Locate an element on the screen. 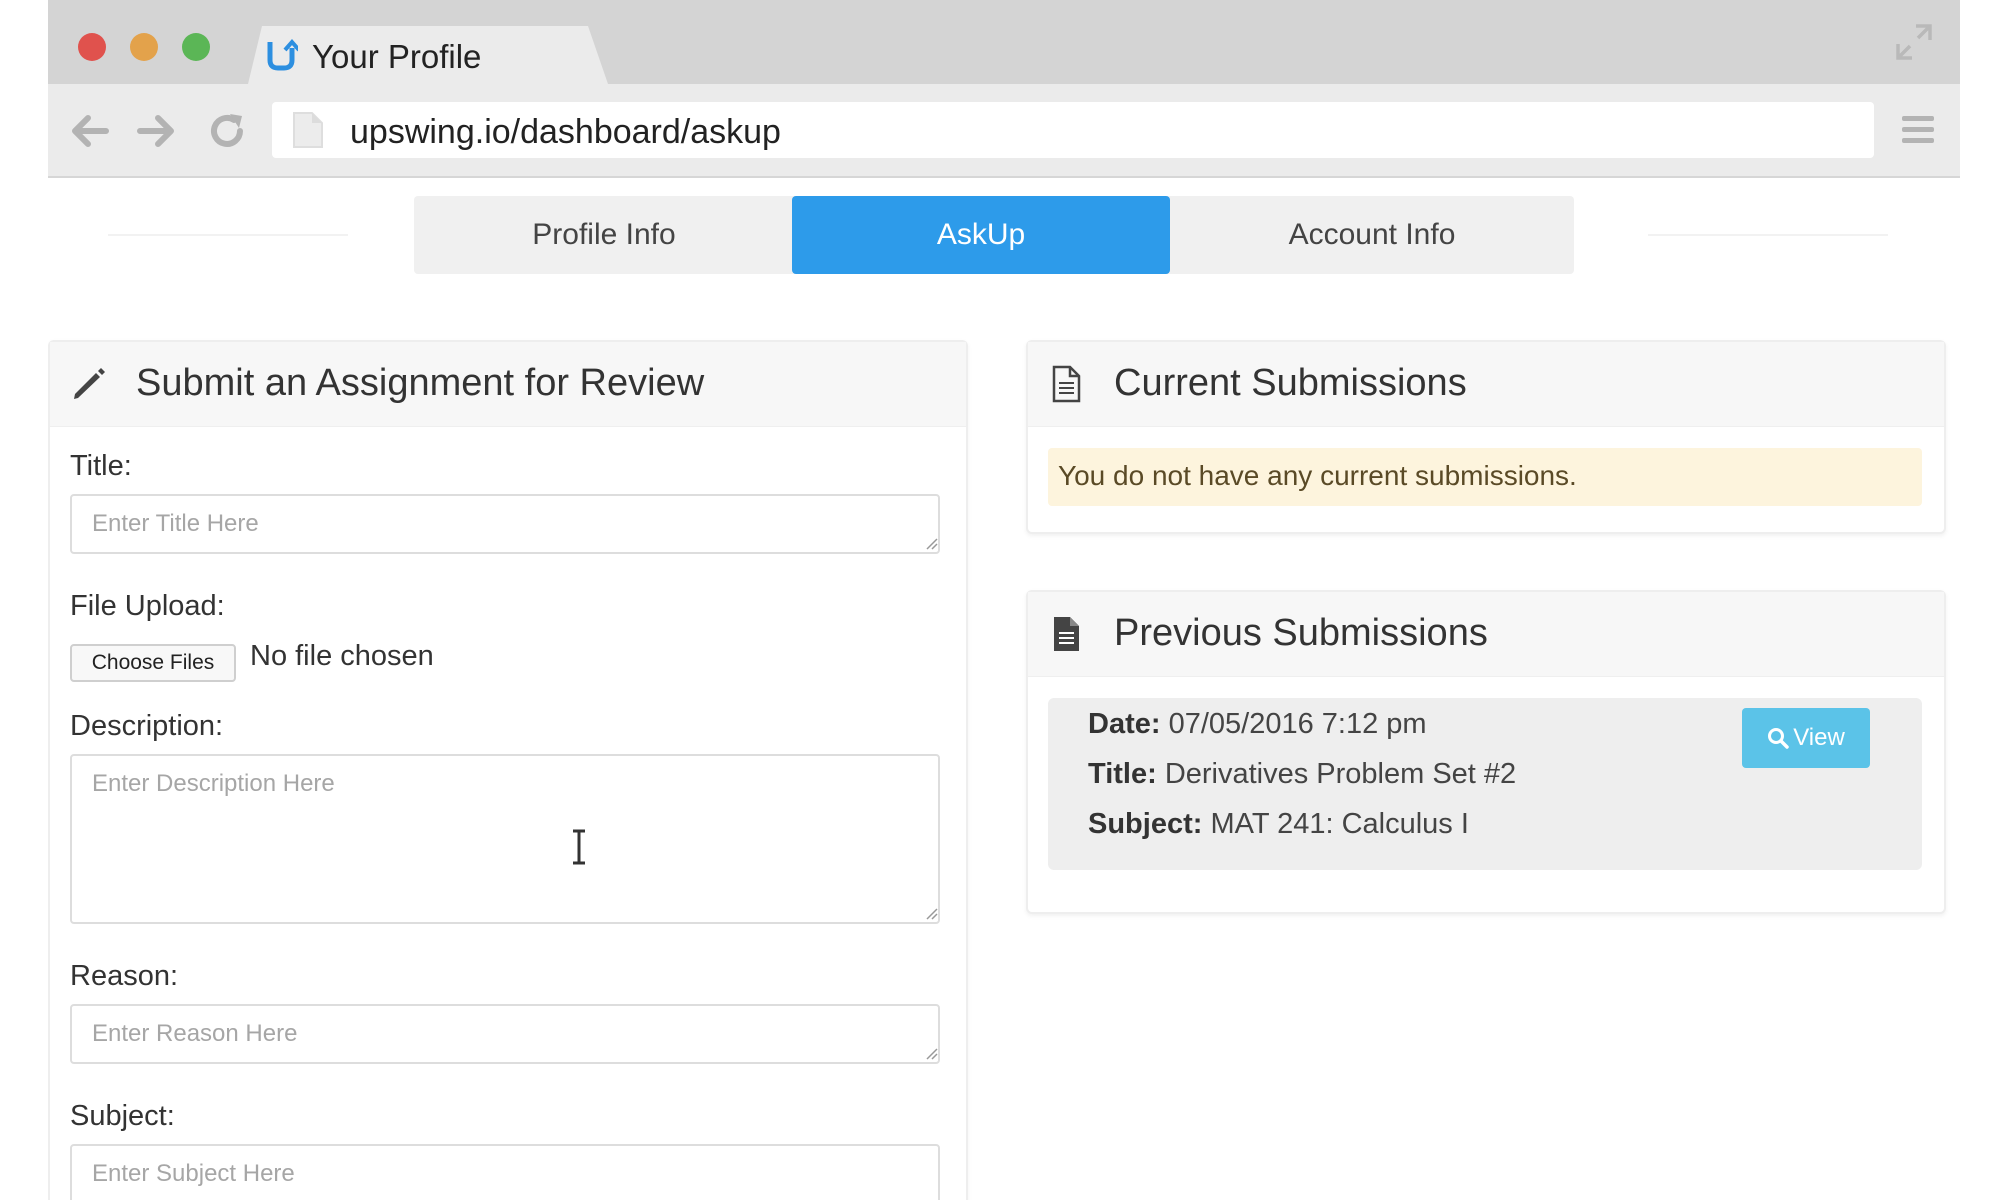  panel-title: Submit an Assignment for Review is located at coordinates (420, 383).